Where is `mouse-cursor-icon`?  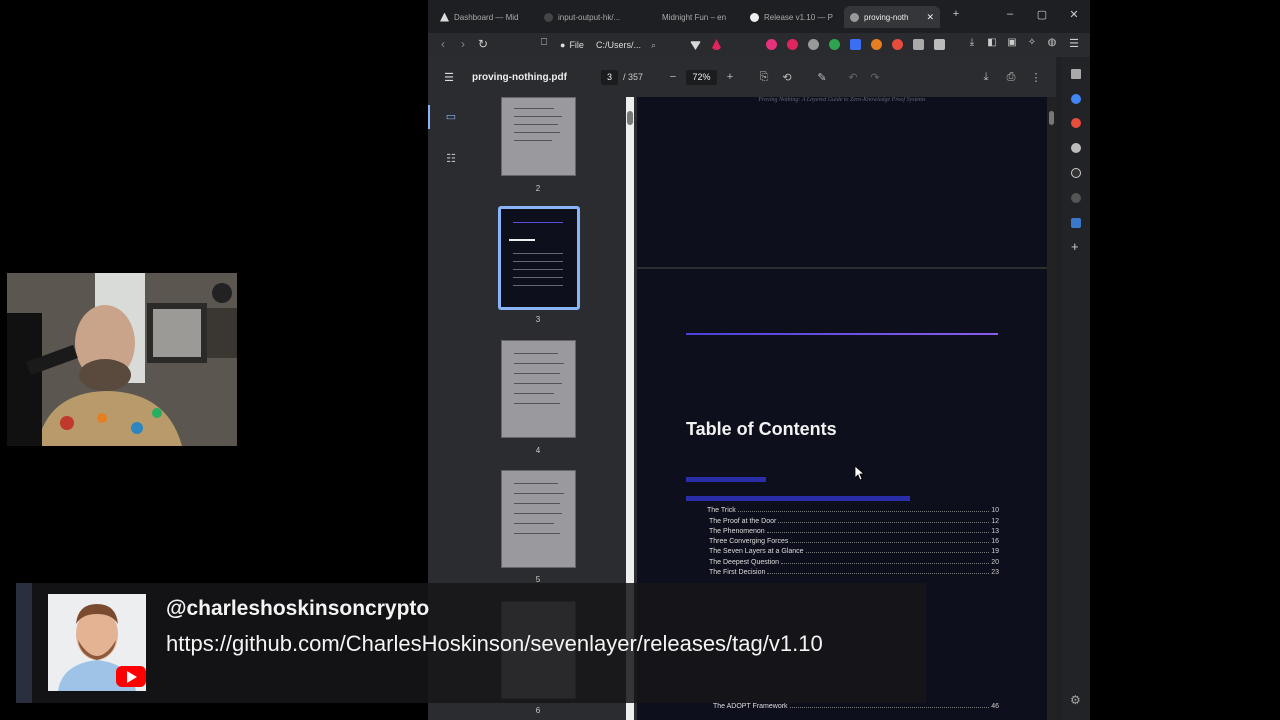 mouse-cursor-icon is located at coordinates (860, 473).